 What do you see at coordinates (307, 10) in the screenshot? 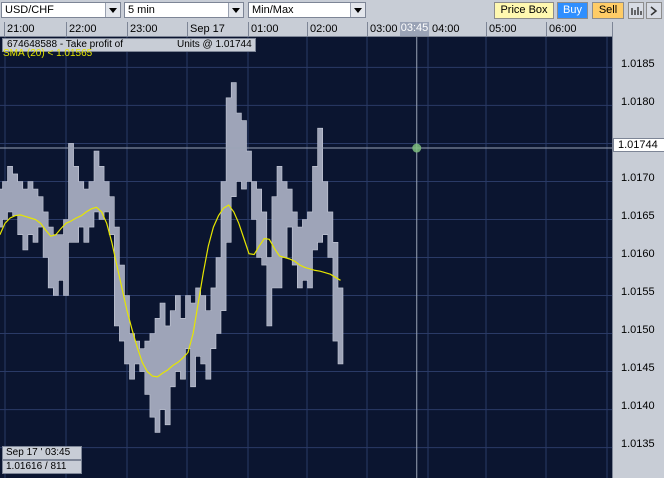
I see `mode-select: Min/Max` at bounding box center [307, 10].